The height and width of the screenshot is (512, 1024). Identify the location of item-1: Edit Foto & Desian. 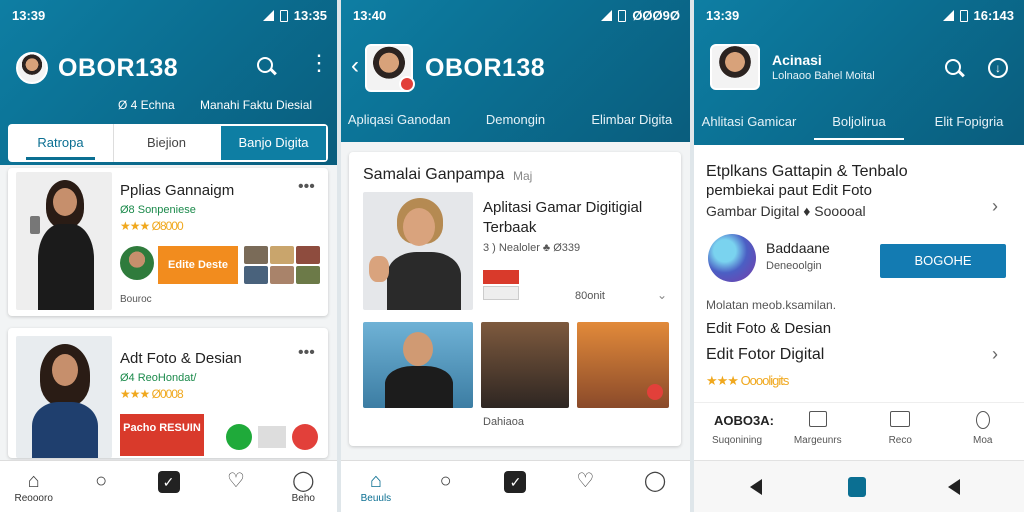
(768, 328).